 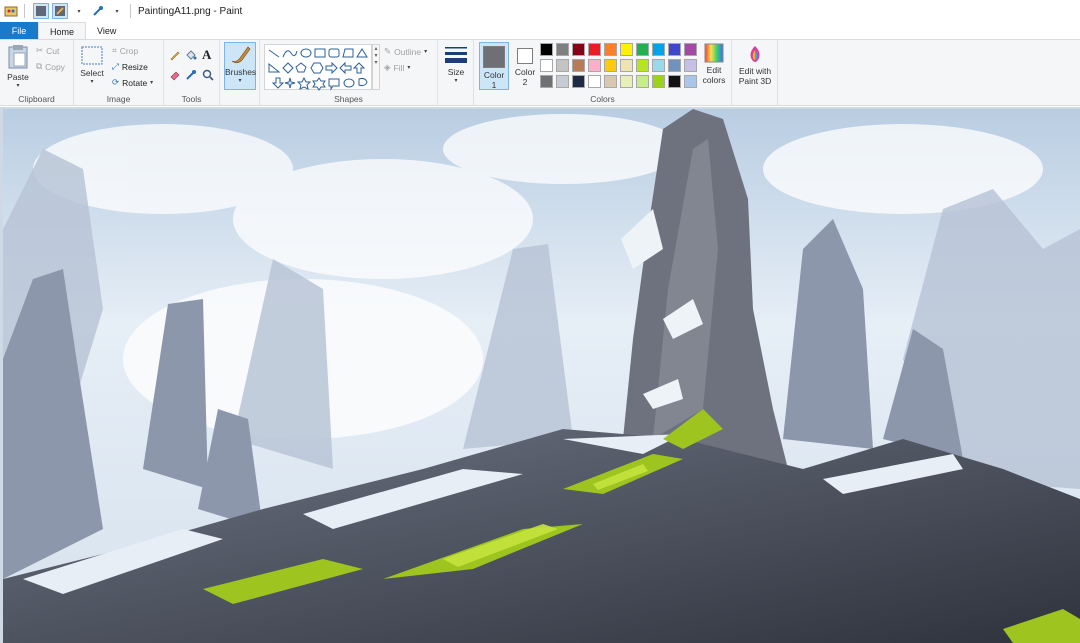 What do you see at coordinates (118, 99) in the screenshot?
I see `image-group-label: Image` at bounding box center [118, 99].